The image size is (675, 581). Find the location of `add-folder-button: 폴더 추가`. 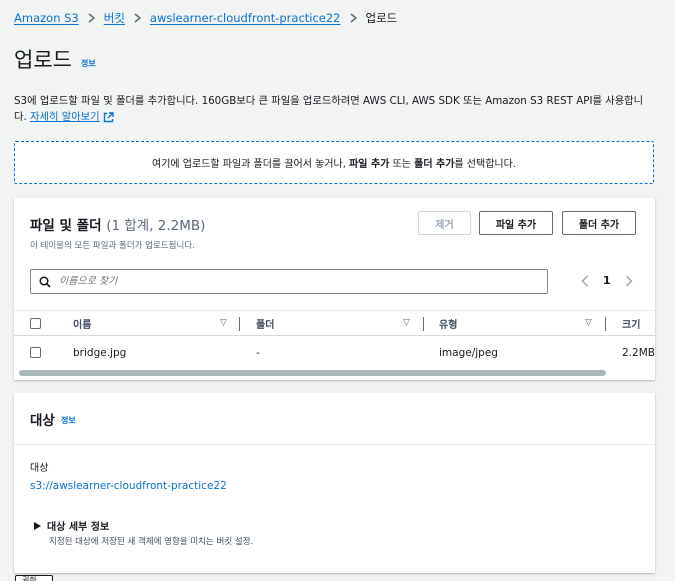

add-folder-button: 폴더 추가 is located at coordinates (599, 223).